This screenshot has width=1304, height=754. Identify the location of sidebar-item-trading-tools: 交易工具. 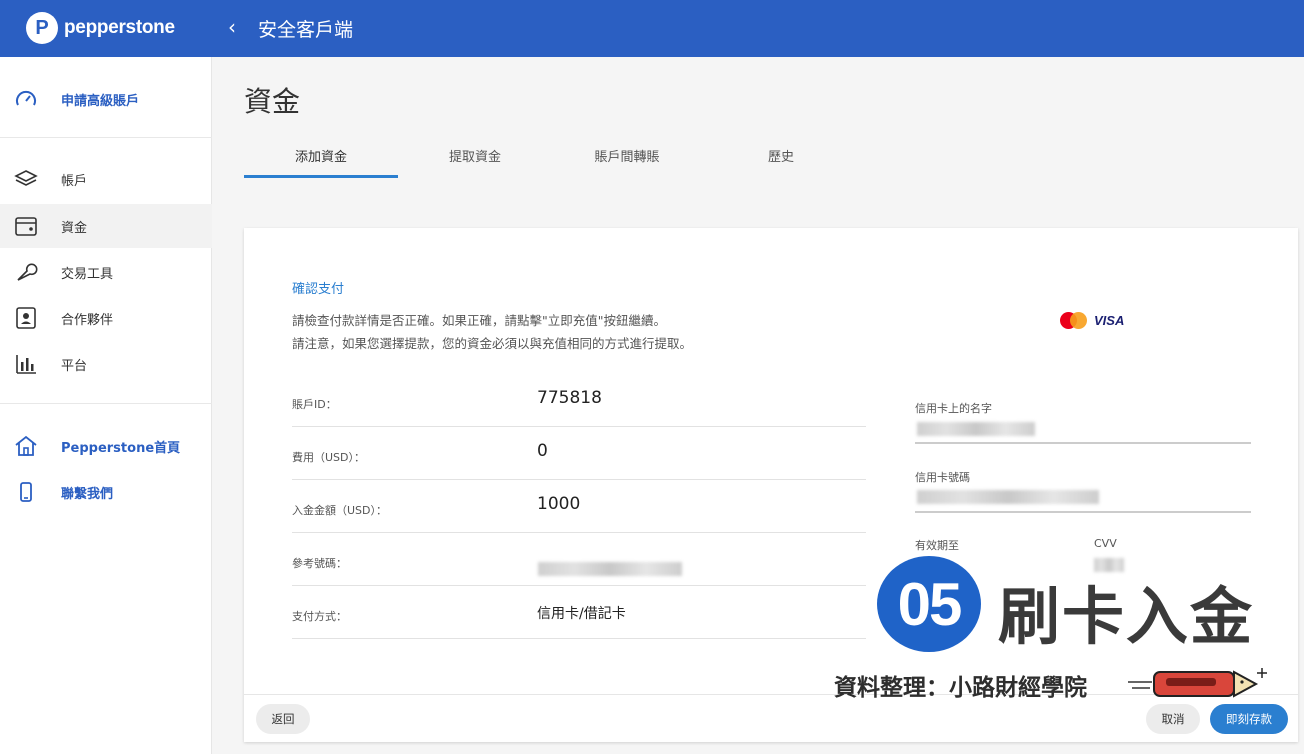
(106, 272).